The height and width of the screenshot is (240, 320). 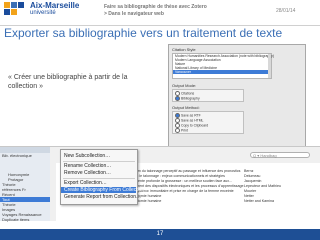 What do you see at coordinates (248, 171) in the screenshot?
I see `item-creator: Bernz` at bounding box center [248, 171].